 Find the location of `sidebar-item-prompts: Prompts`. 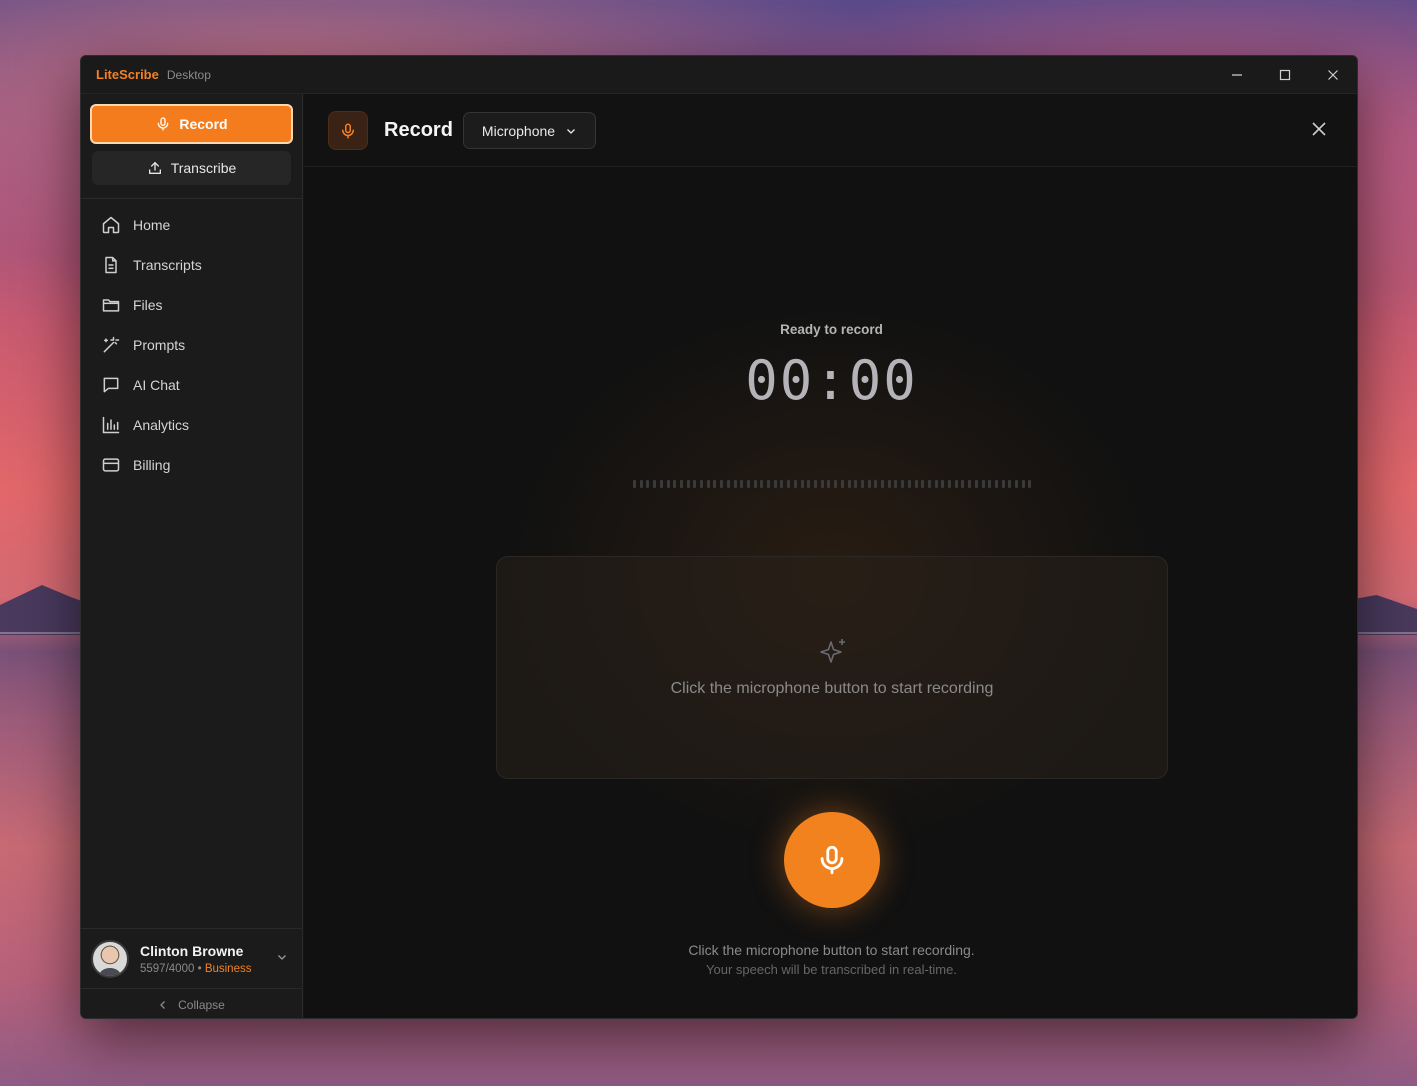

sidebar-item-prompts: Prompts is located at coordinates (192, 345).